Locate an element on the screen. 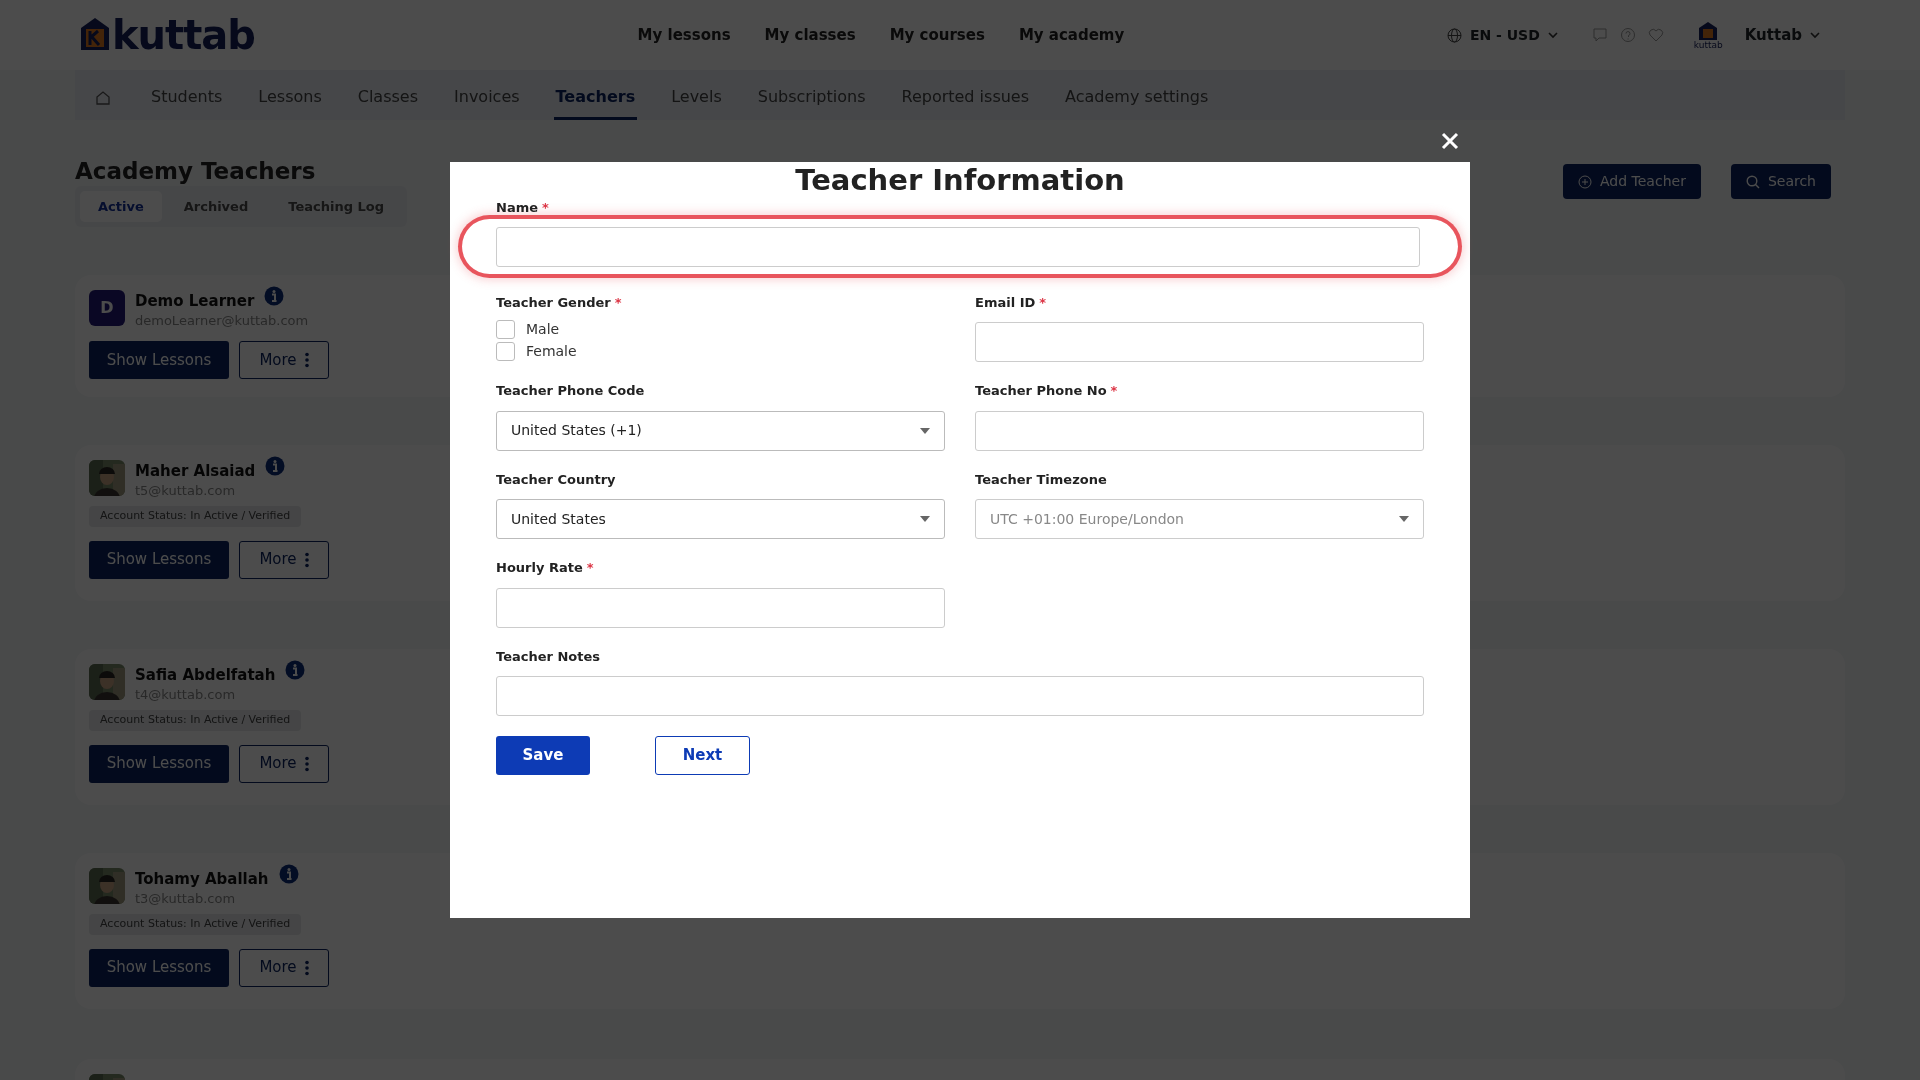 The width and height of the screenshot is (1920, 1080). nav-link: My courses is located at coordinates (937, 35).